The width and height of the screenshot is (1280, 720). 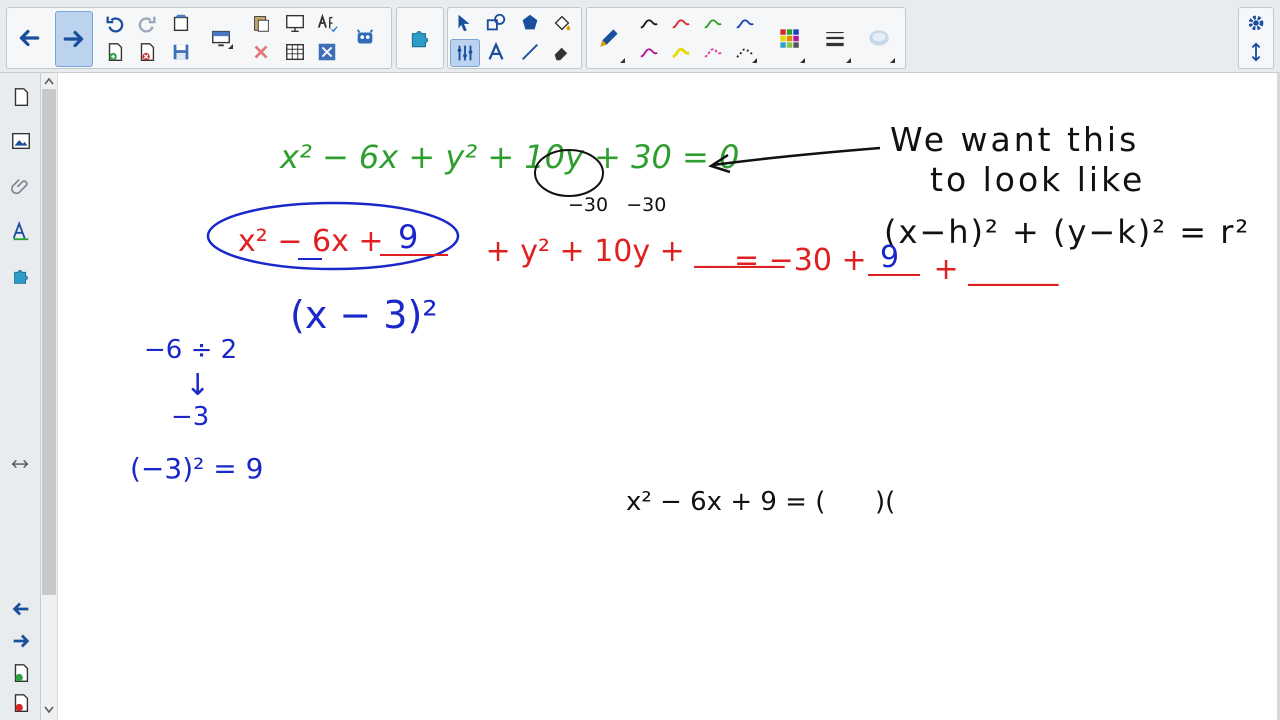 I want to click on undo-button, so click(x=115, y=23).